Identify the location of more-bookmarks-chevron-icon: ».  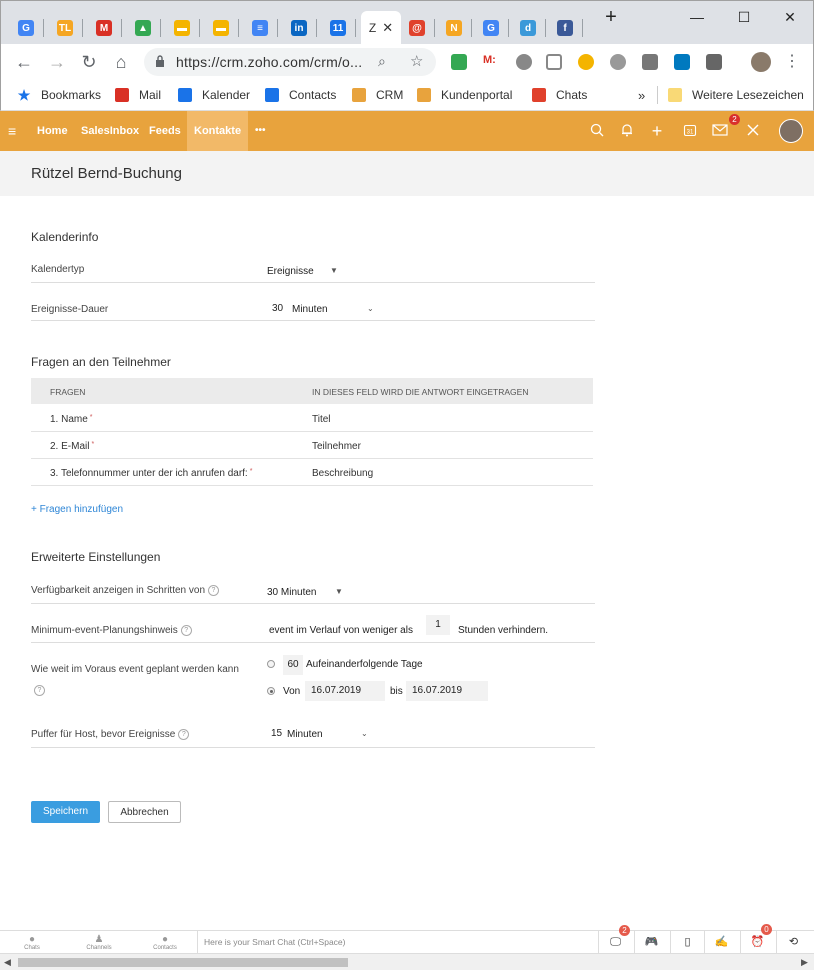
(641, 95).